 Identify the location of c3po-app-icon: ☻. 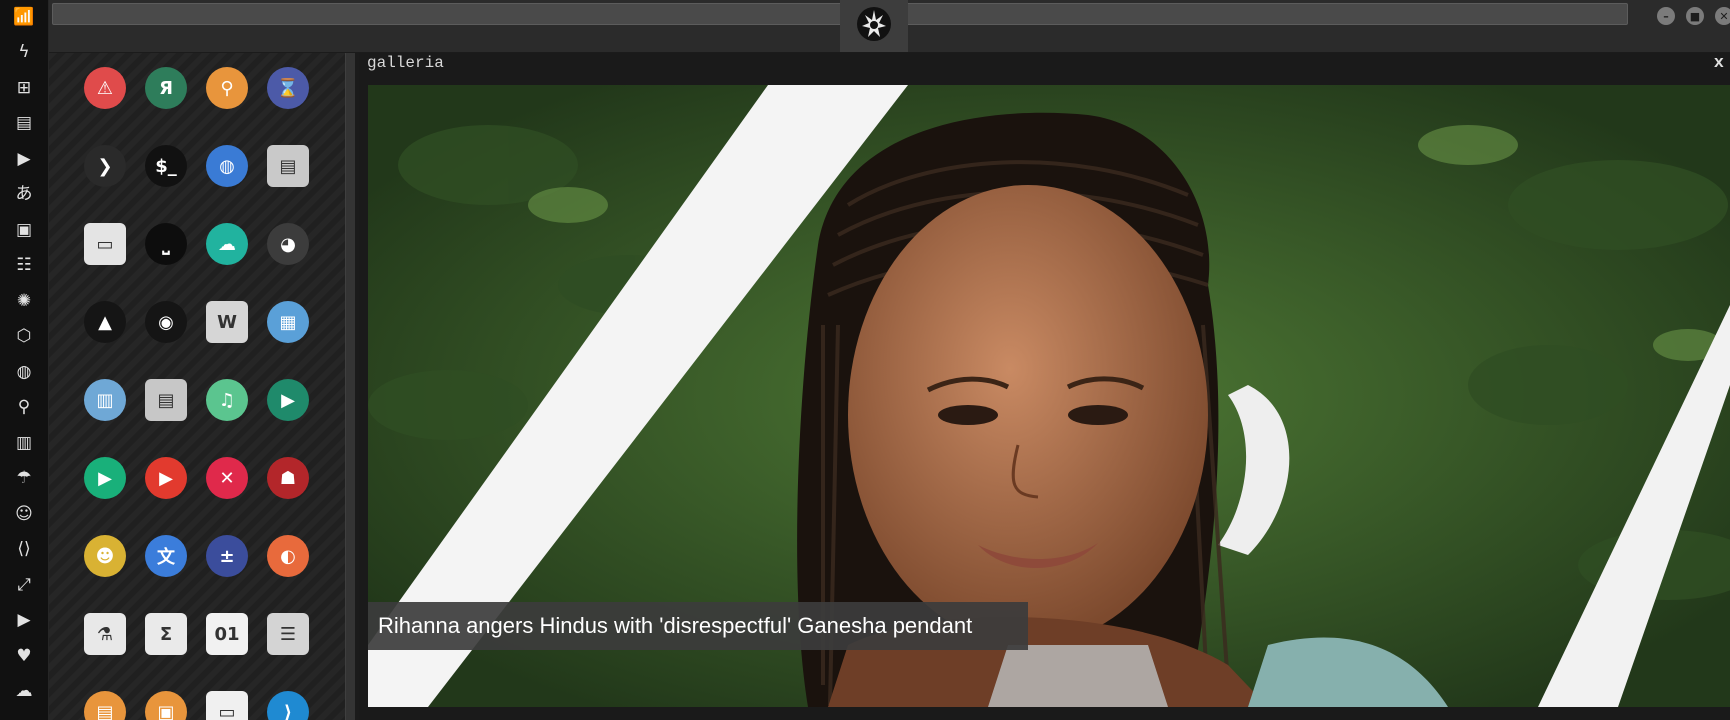
(105, 556).